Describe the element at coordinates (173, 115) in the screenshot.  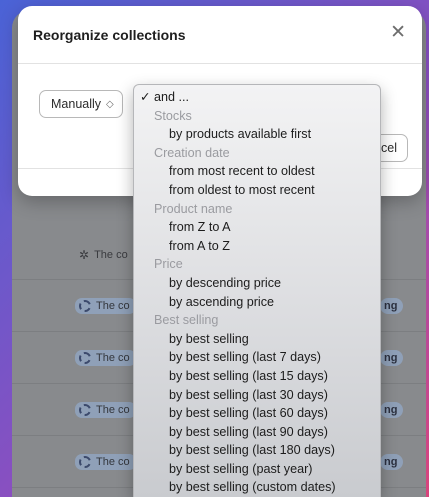
I see `menu-group-stocks: Stocks` at that location.